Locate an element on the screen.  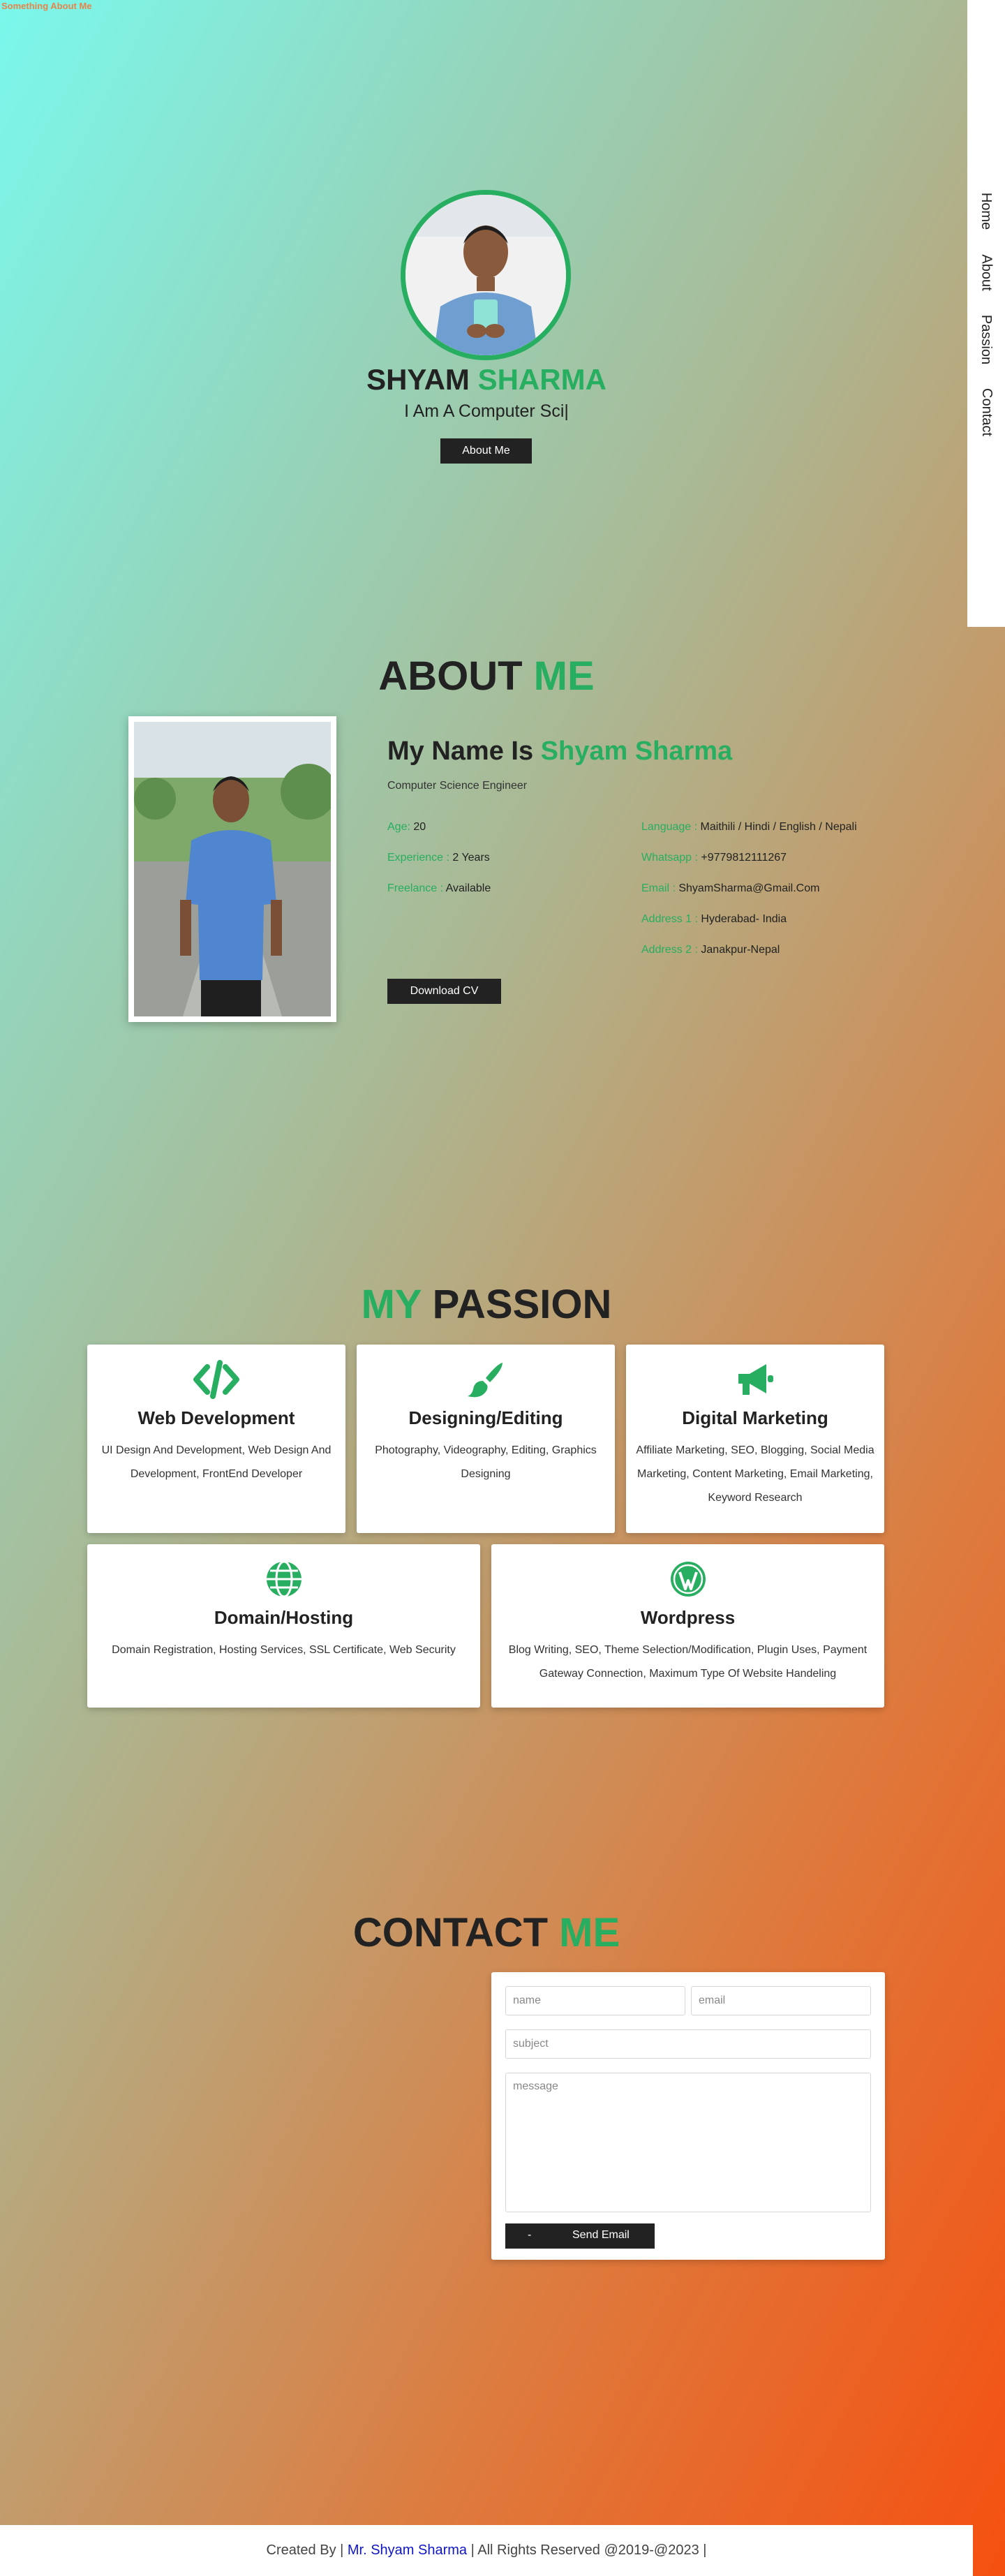
card-title: Web Development is located at coordinates (216, 1417).